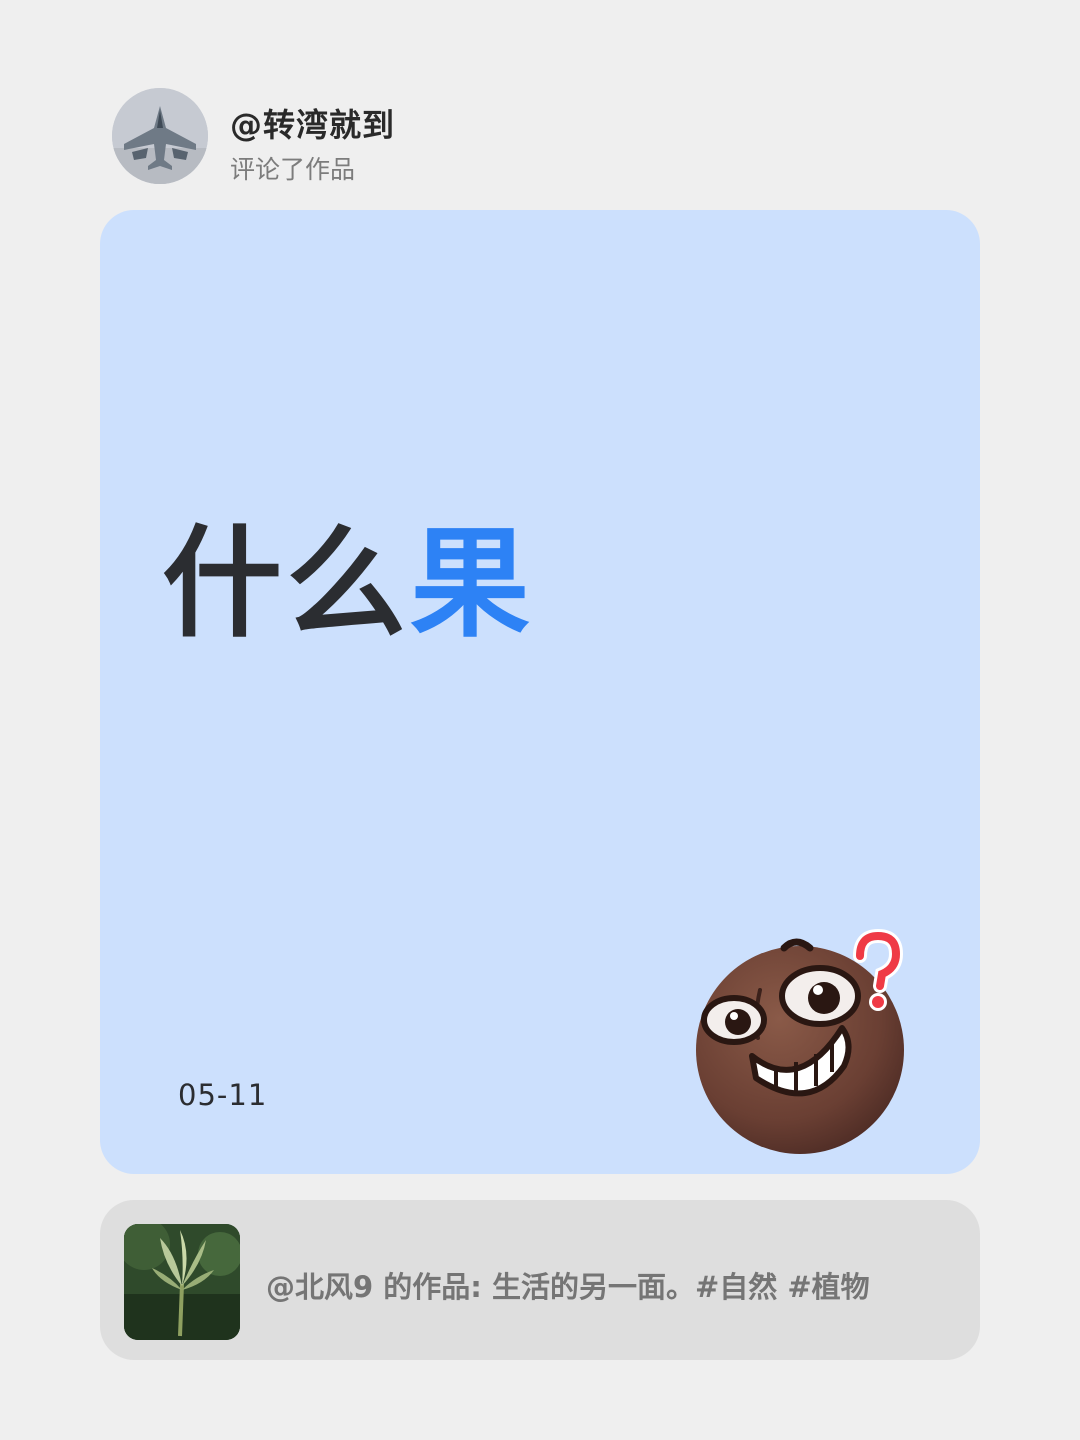  What do you see at coordinates (312, 123) in the screenshot?
I see `username: @转湾就到` at bounding box center [312, 123].